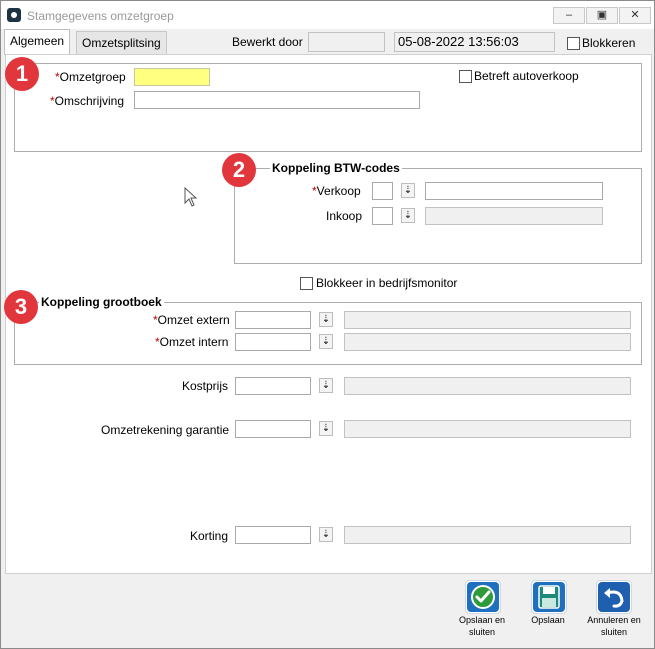 The image size is (655, 649). Describe the element at coordinates (487, 429) in the screenshot. I see `garantie-description` at that location.